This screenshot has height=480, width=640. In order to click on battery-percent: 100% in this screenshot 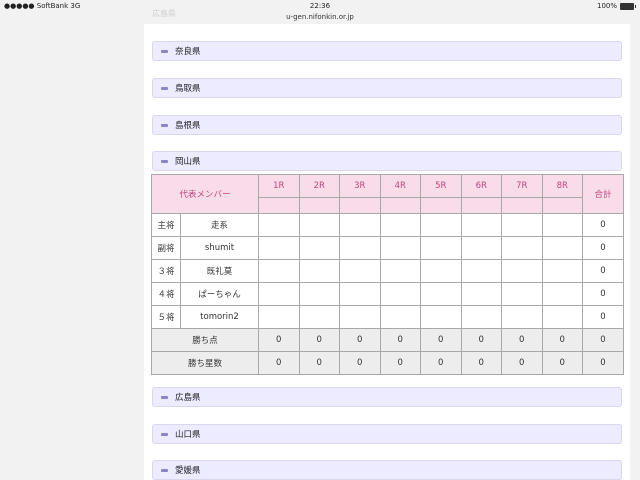, I will do `click(606, 6)`.